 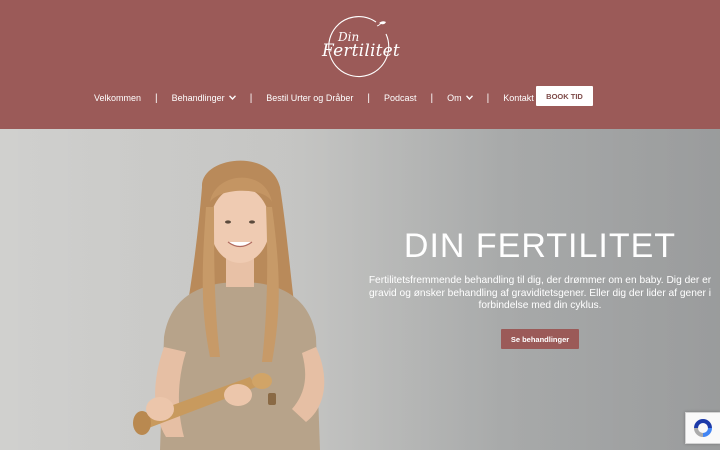 I want to click on nav-item-velkommen: Velkommen, so click(x=117, y=98).